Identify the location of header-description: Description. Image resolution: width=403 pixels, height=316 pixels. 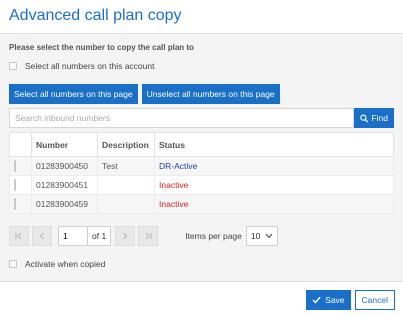
(126, 144).